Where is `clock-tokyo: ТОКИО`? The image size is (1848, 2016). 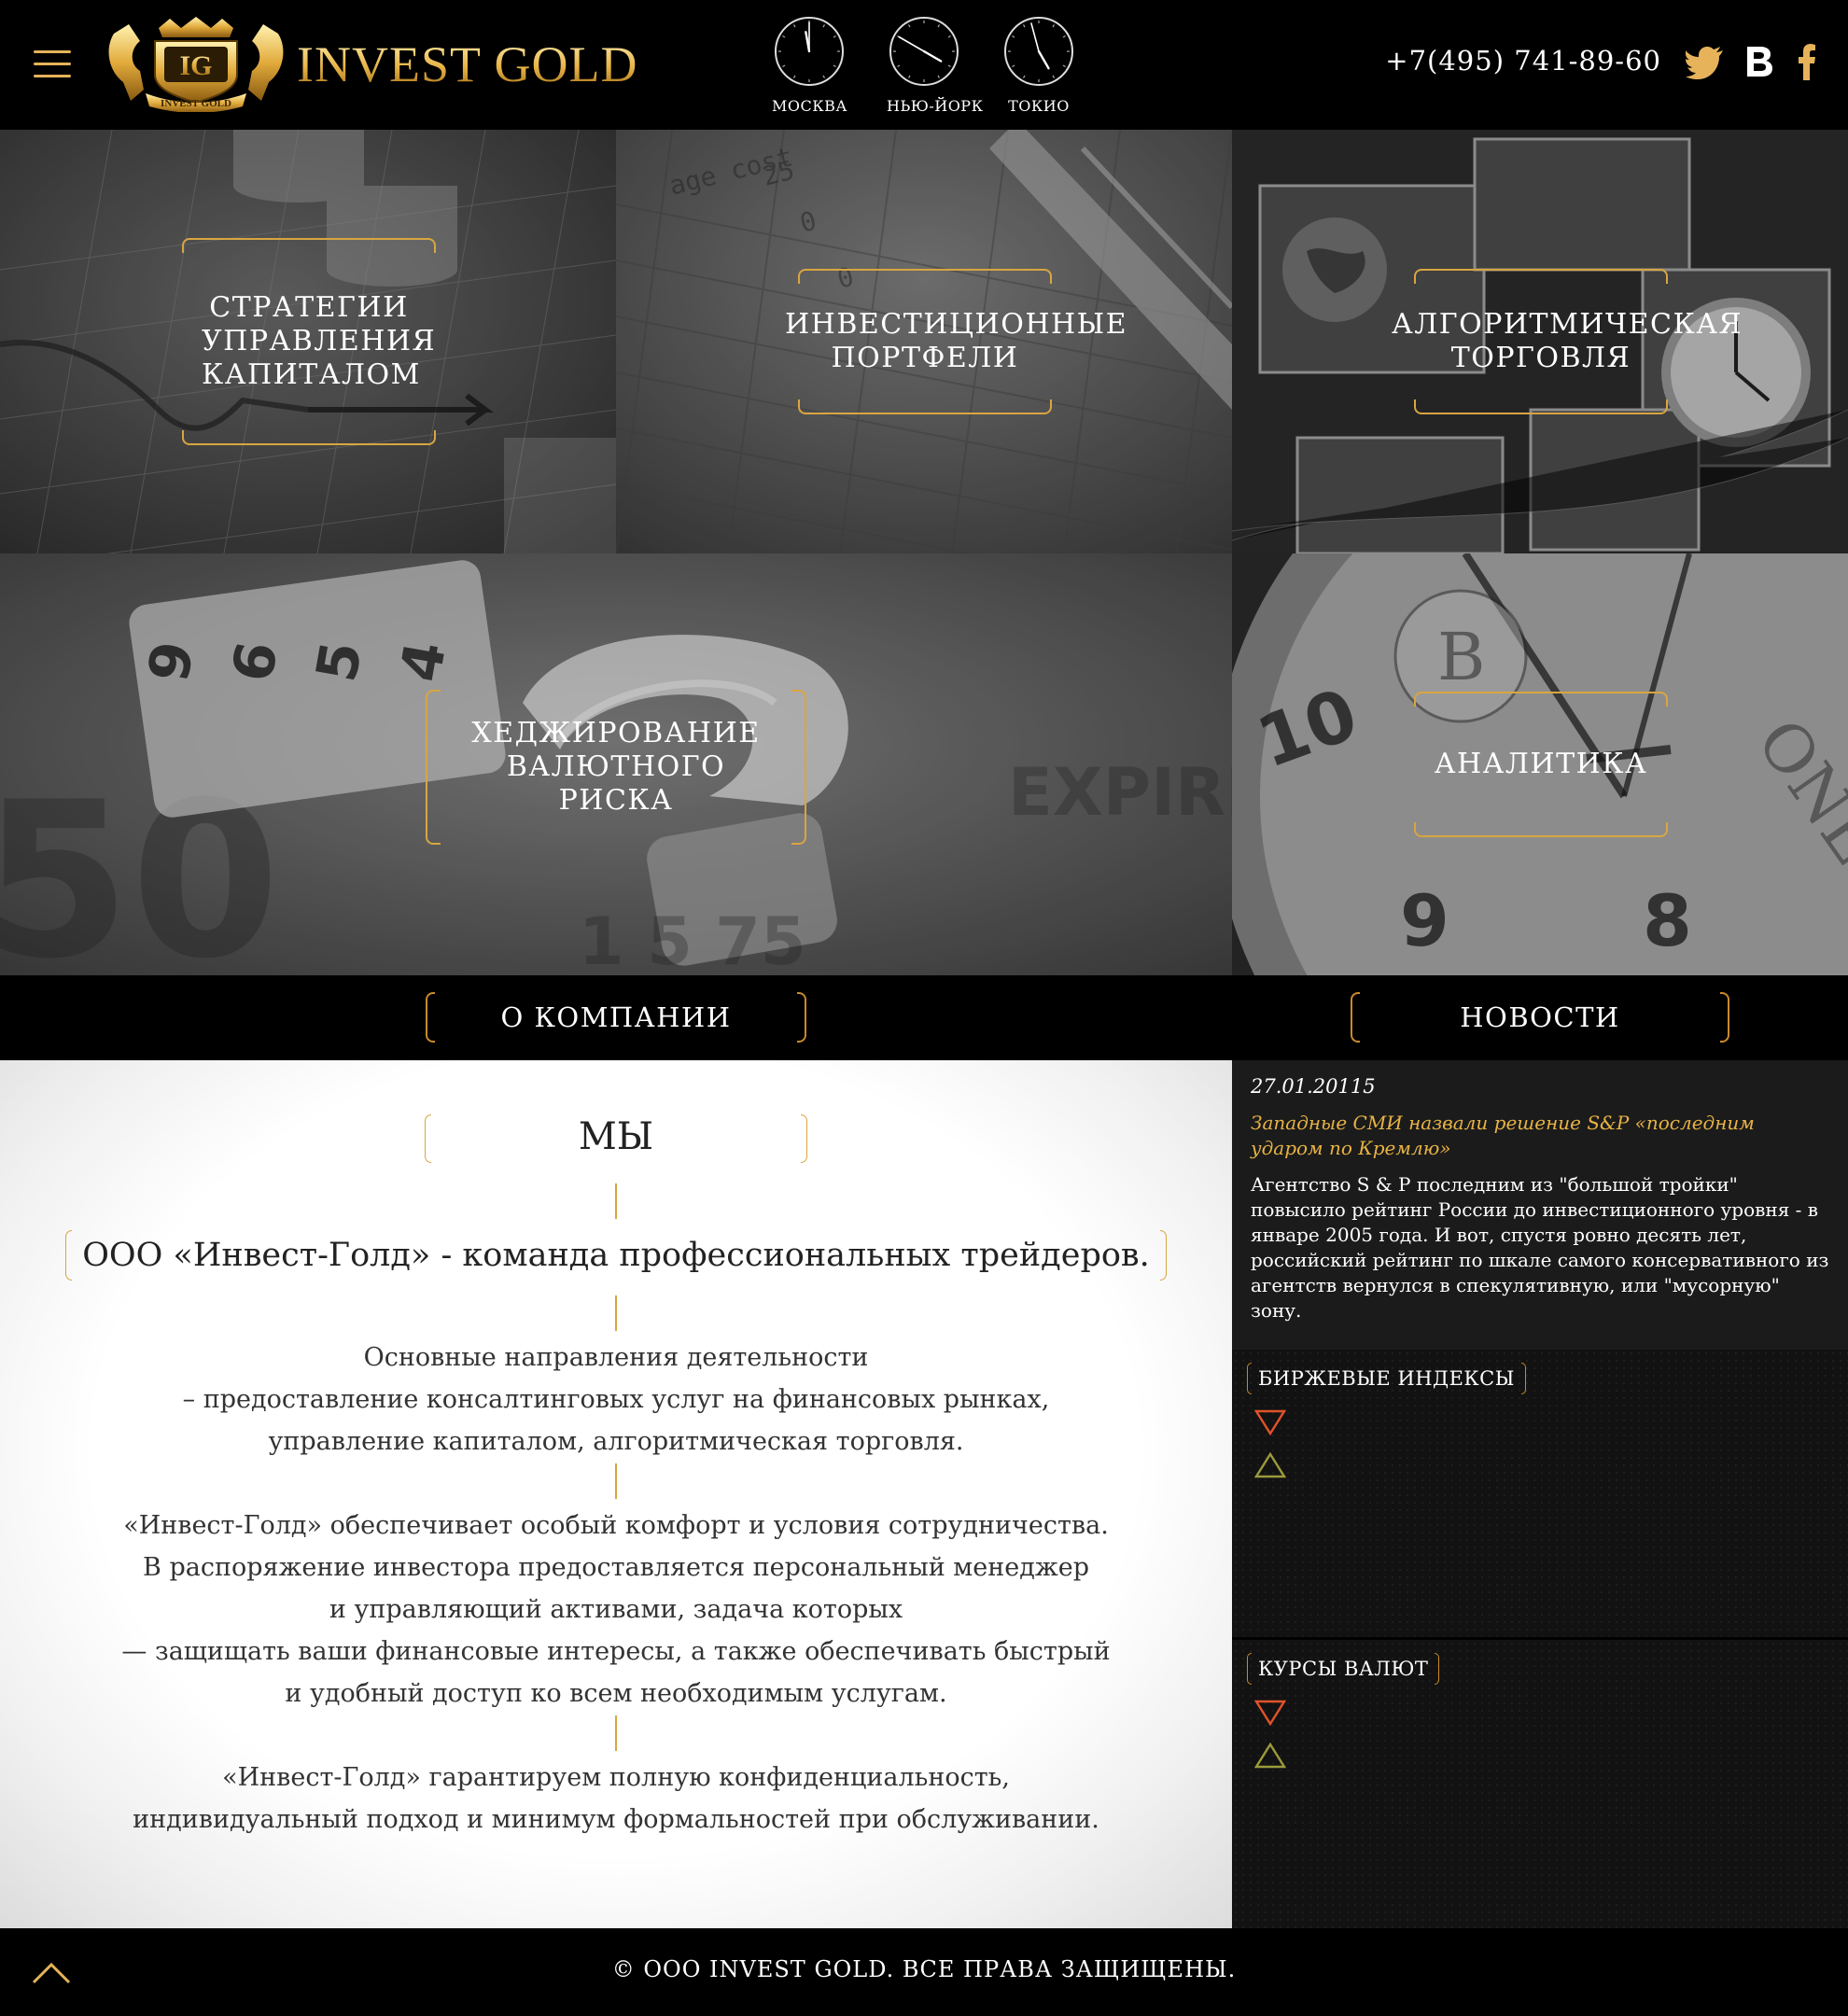 clock-tokyo: ТОКИО is located at coordinates (1038, 65).